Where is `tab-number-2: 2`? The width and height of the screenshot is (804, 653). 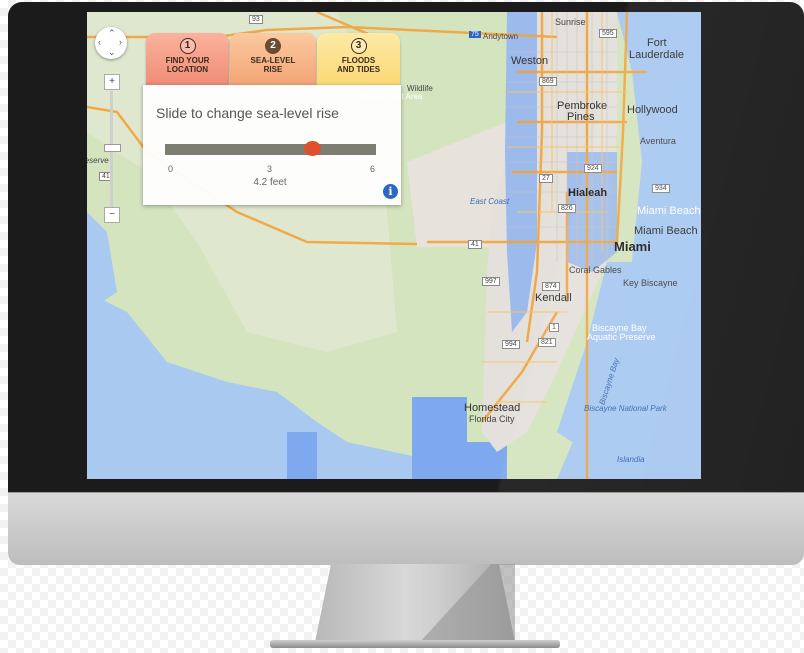
tab-number-2: 2 is located at coordinates (273, 46).